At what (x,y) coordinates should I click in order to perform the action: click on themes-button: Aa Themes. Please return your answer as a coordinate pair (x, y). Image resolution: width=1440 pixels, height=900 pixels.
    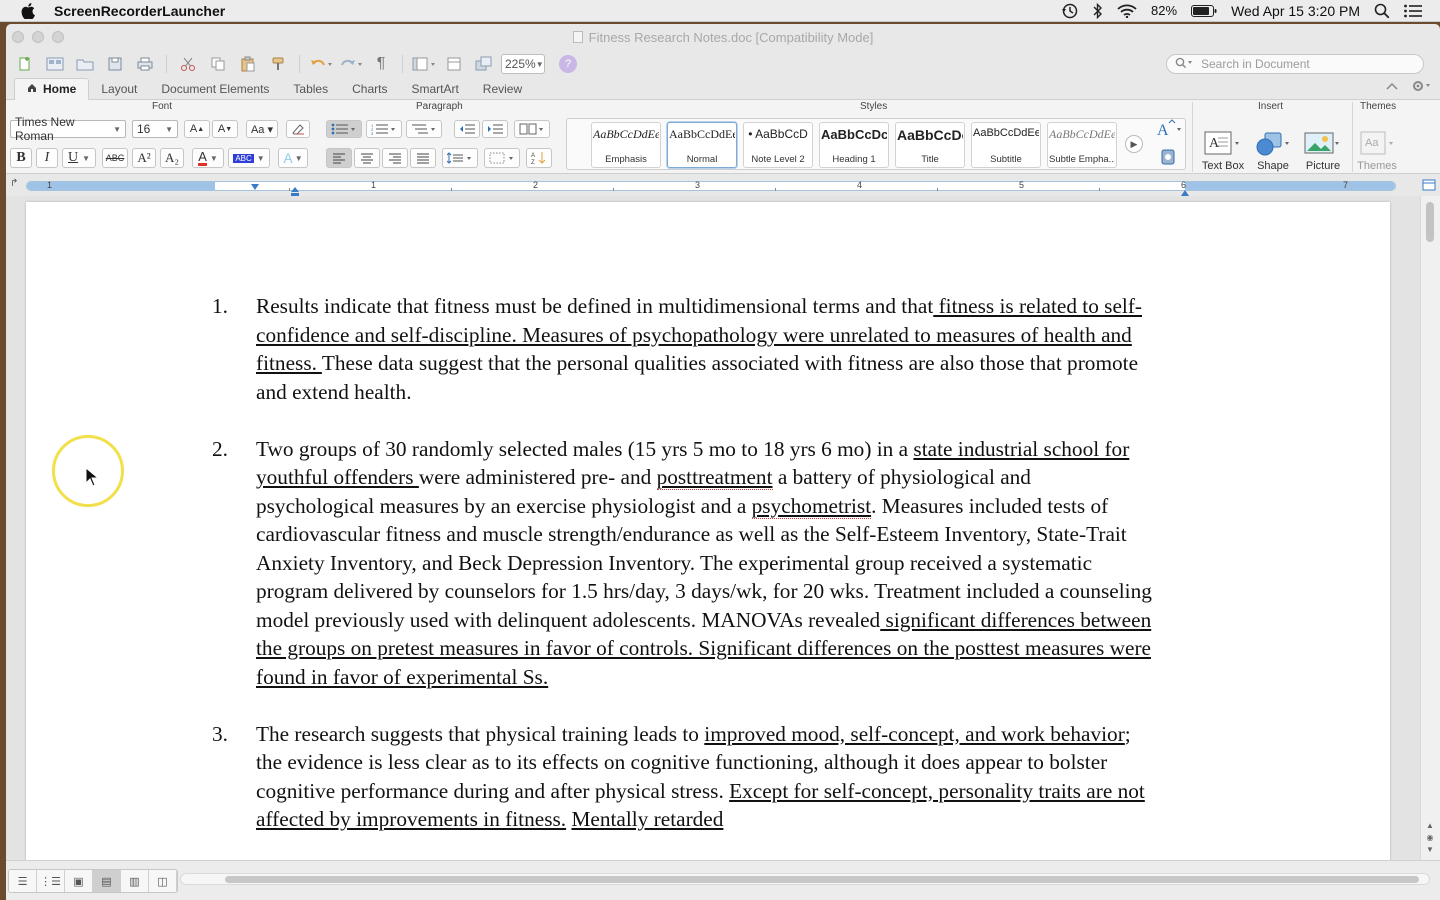
    Looking at the image, I should click on (1377, 145).